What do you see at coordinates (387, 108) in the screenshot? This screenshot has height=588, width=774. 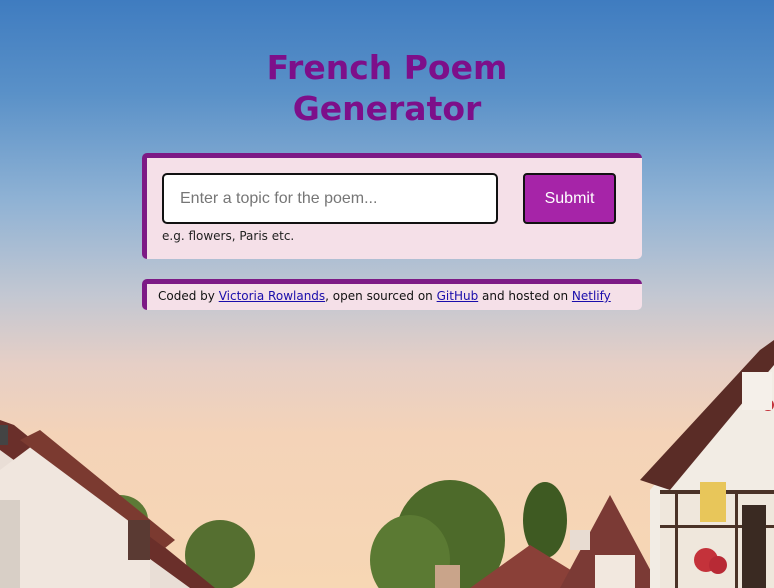 I see `title-line-2: Generator` at bounding box center [387, 108].